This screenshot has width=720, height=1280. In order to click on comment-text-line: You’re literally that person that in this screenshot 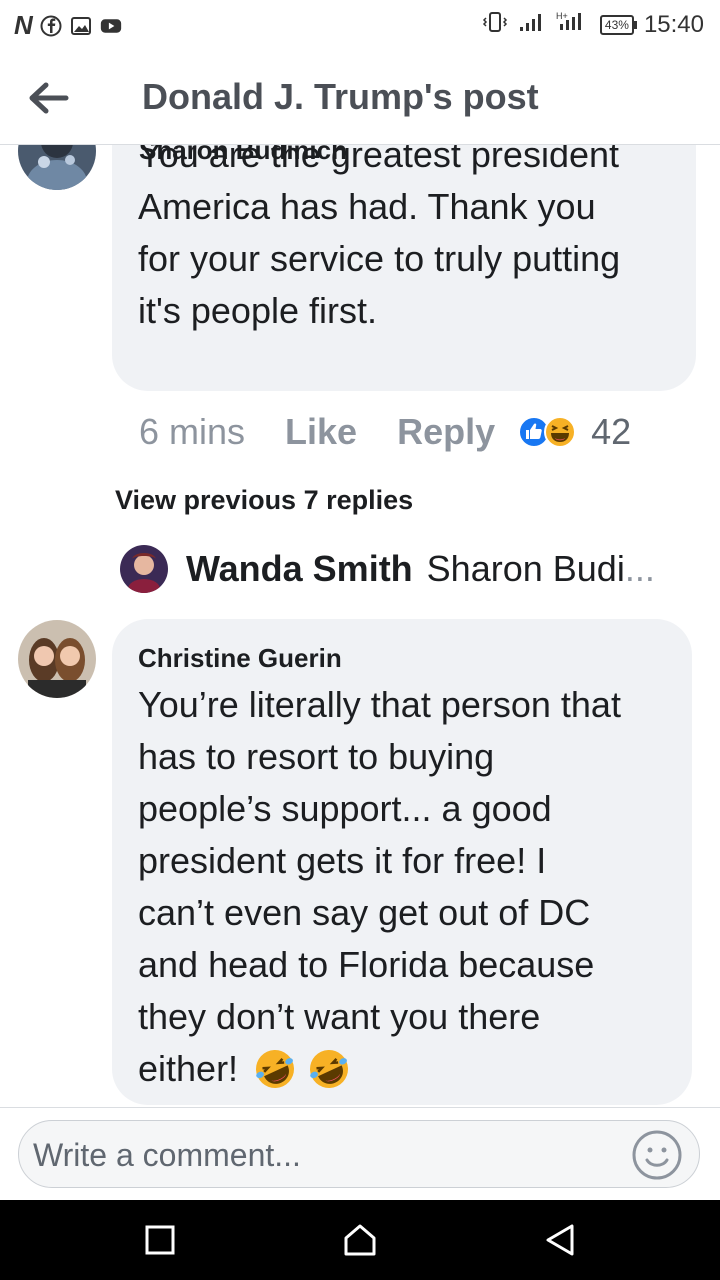, I will do `click(379, 704)`.